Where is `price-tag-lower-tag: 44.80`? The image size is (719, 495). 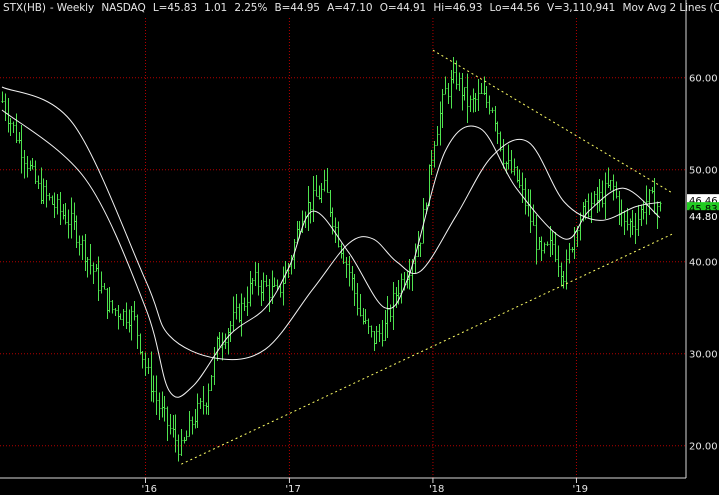 price-tag-lower-tag: 44.80 is located at coordinates (703, 216).